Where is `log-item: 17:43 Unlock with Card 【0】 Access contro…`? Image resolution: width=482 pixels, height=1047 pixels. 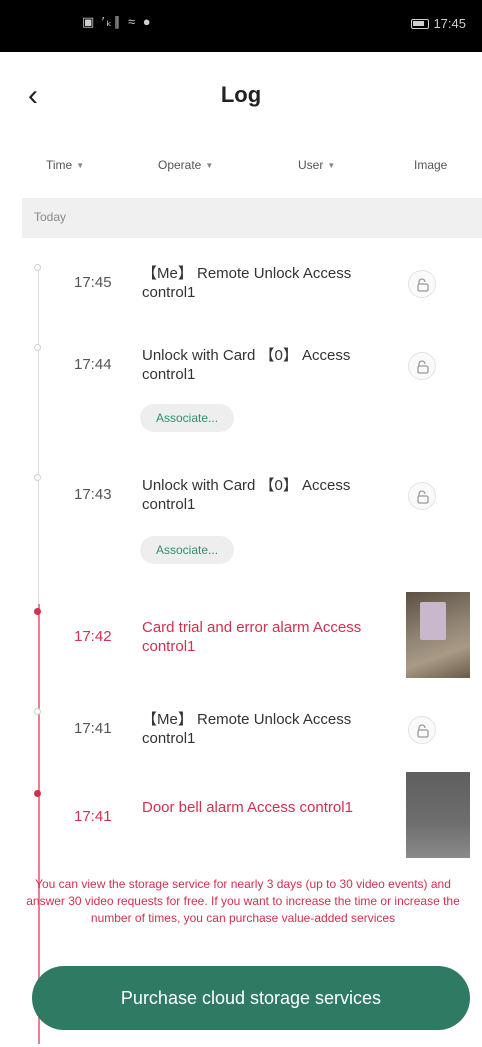
log-item: 17:43 Unlock with Card 【0】 Access contro… is located at coordinates (252, 522).